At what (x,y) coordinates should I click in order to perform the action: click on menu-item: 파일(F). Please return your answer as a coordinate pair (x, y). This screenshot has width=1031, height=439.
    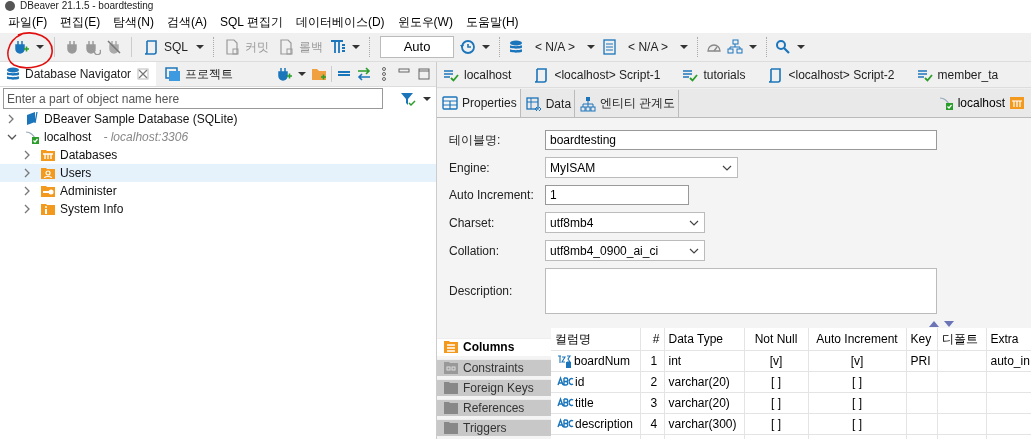
    Looking at the image, I should click on (27, 22).